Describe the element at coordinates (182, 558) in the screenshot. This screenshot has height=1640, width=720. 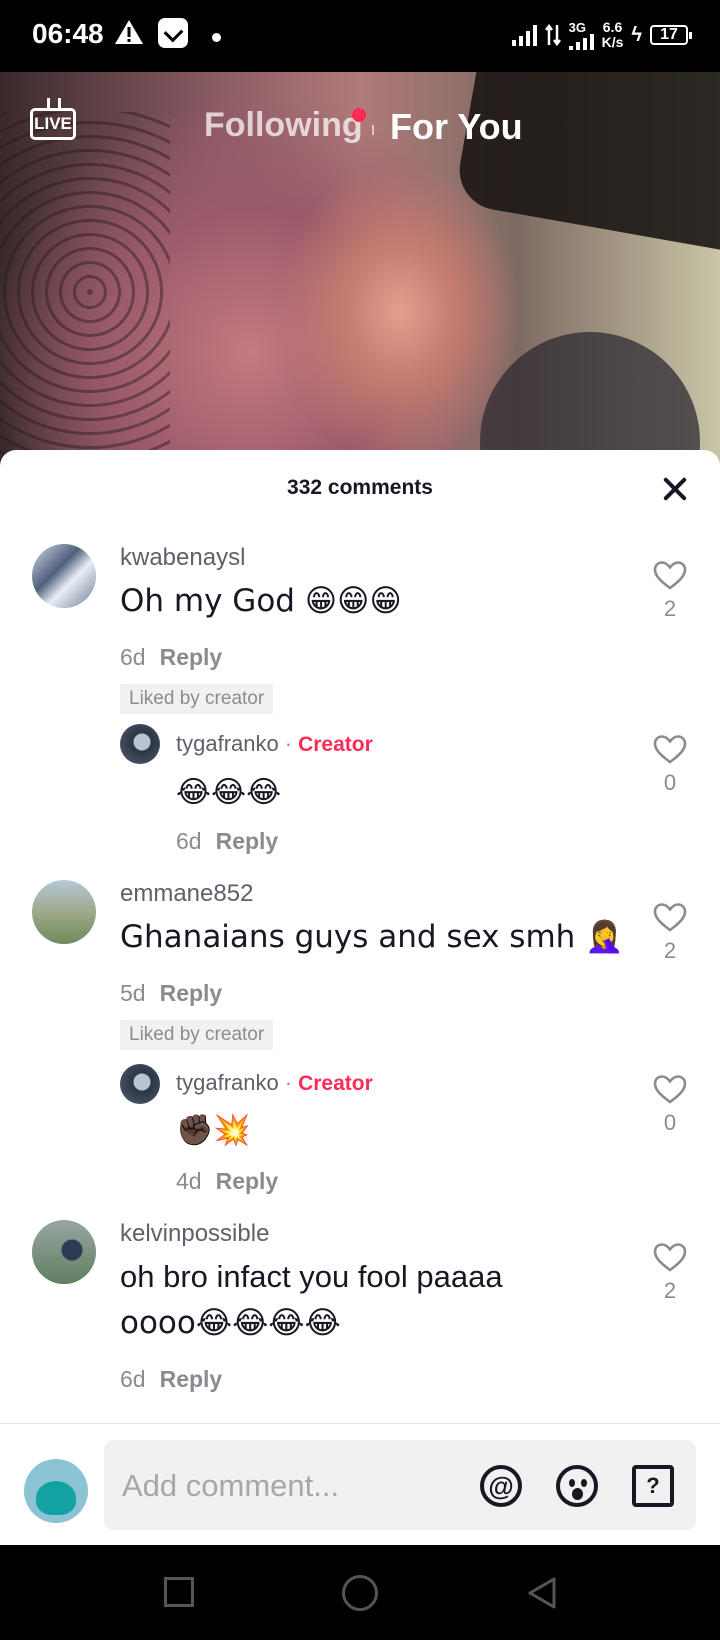
I see `comment-username: kwabenaysl` at that location.